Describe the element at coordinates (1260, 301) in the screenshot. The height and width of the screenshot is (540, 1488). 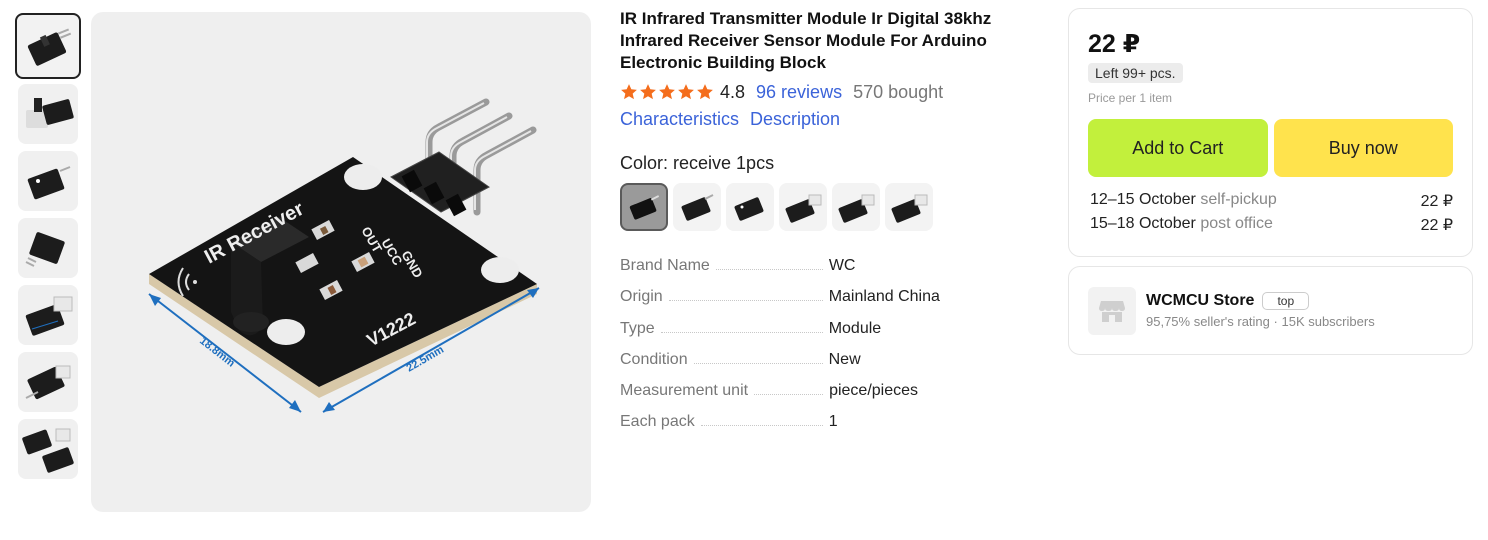
I see `store-name-row: WCMCU Store top` at that location.